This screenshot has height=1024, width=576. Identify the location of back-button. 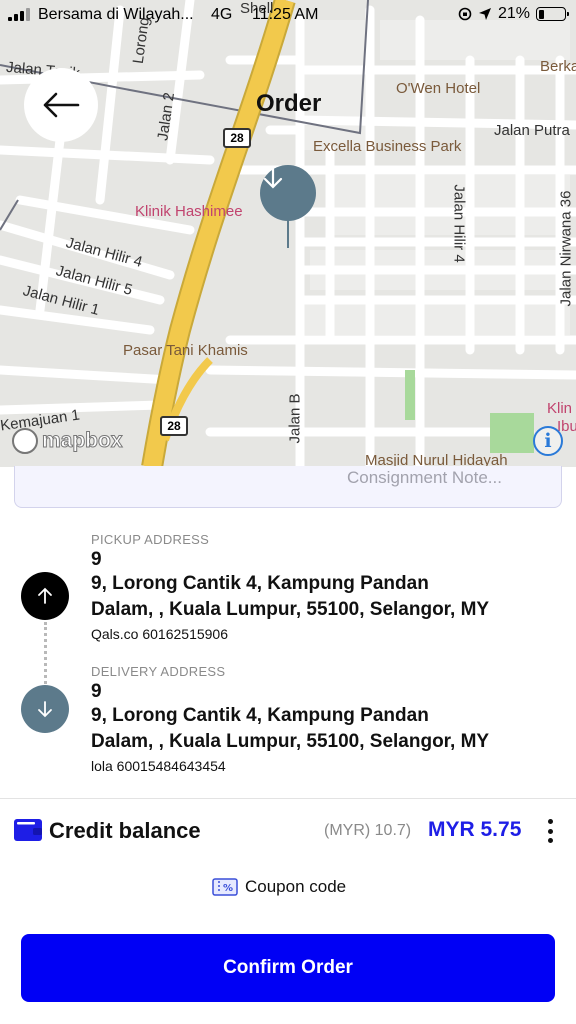
(61, 105).